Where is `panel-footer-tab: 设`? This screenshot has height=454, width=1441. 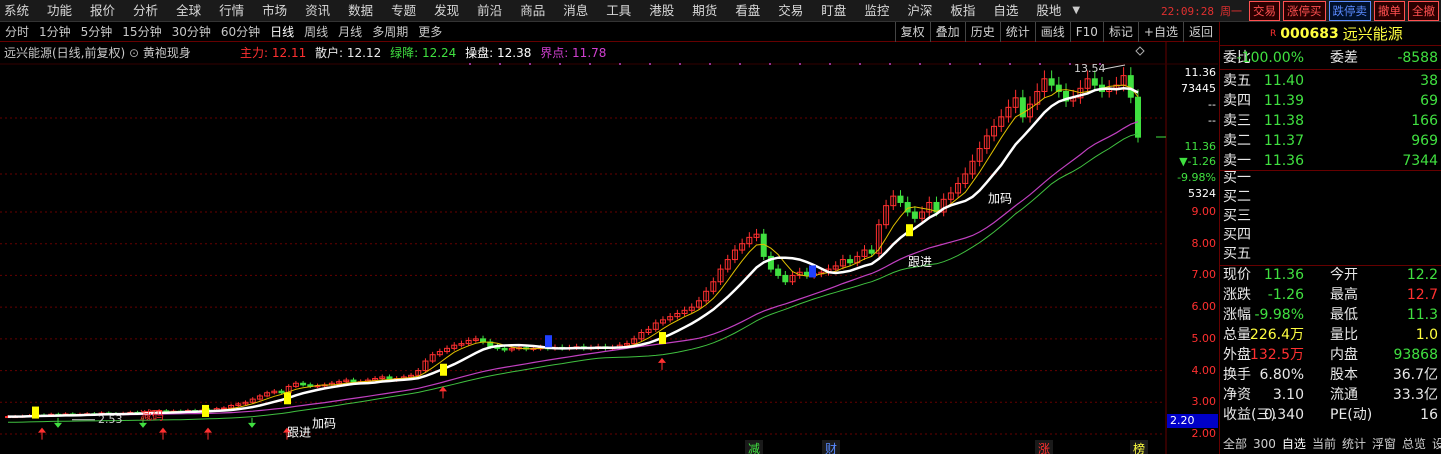 panel-footer-tab: 设 is located at coordinates (1435, 444).